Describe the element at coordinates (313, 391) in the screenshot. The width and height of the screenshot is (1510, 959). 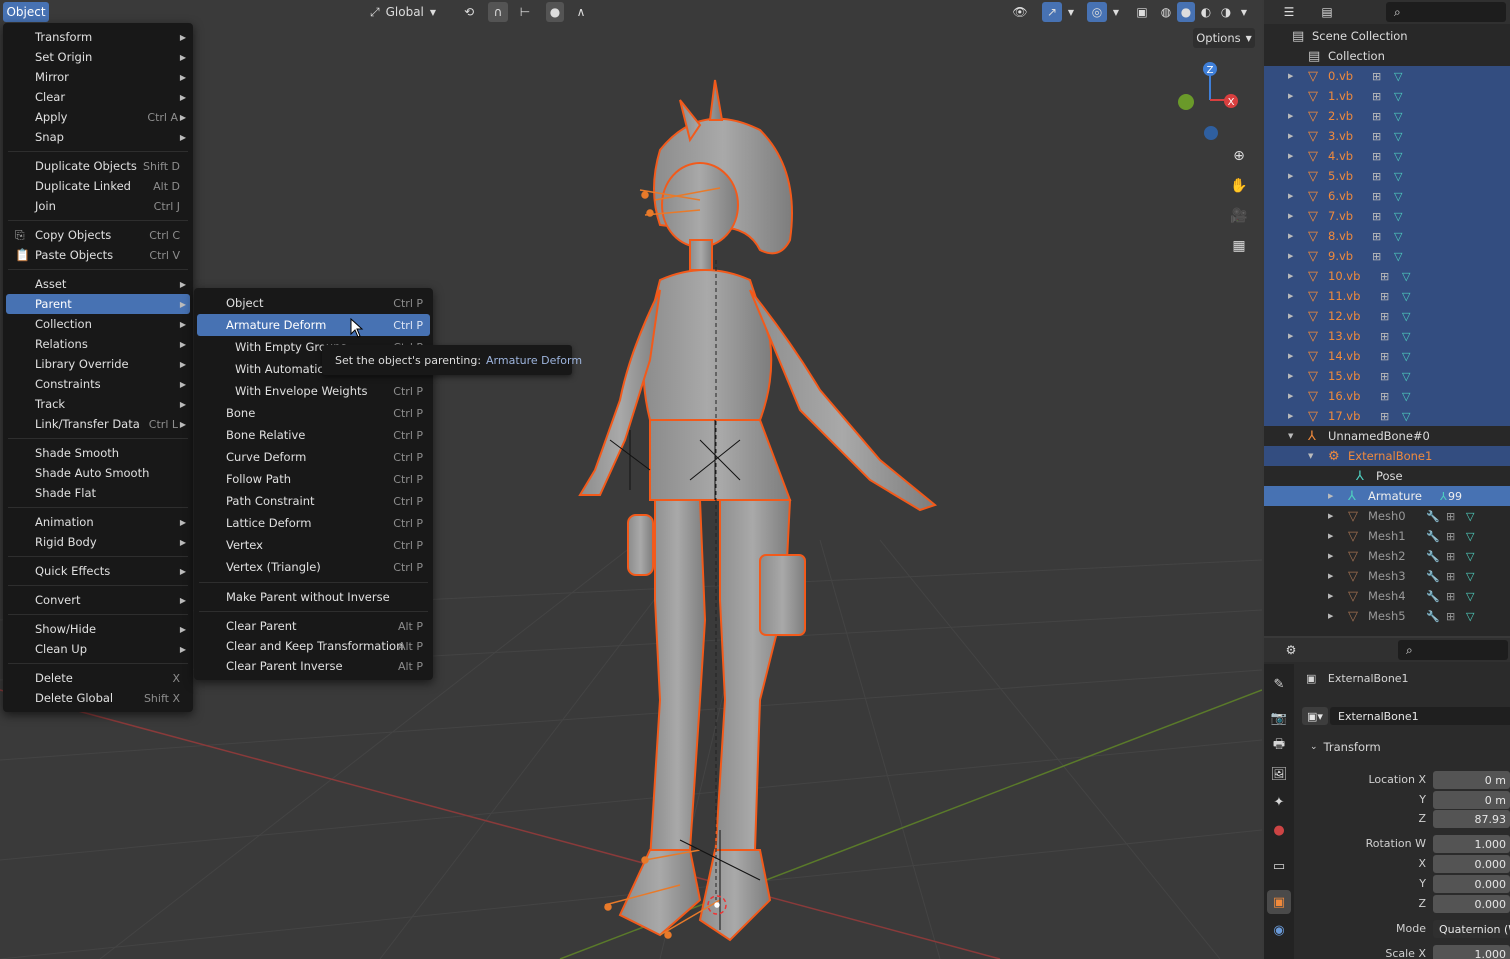
I see `parent-menu-item: With Envelope Weights Ctrl P` at that location.